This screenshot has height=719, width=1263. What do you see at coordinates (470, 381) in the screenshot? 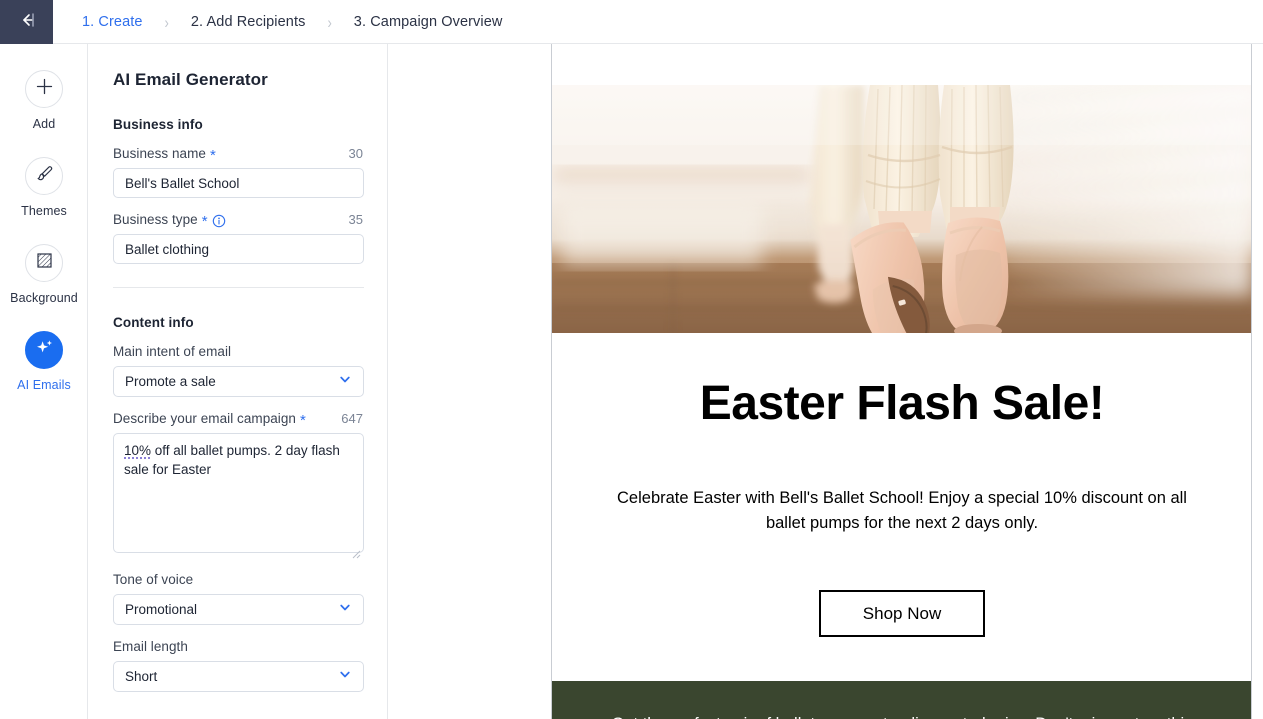
I see `canvas-gutter` at bounding box center [470, 381].